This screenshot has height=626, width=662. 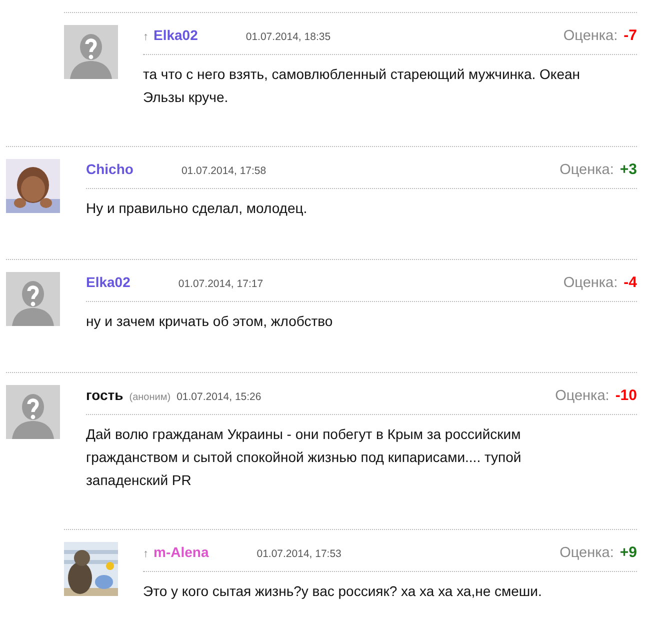 What do you see at coordinates (210, 321) in the screenshot?
I see `comment-text: ну и зачем кричать об этом, жлобство` at bounding box center [210, 321].